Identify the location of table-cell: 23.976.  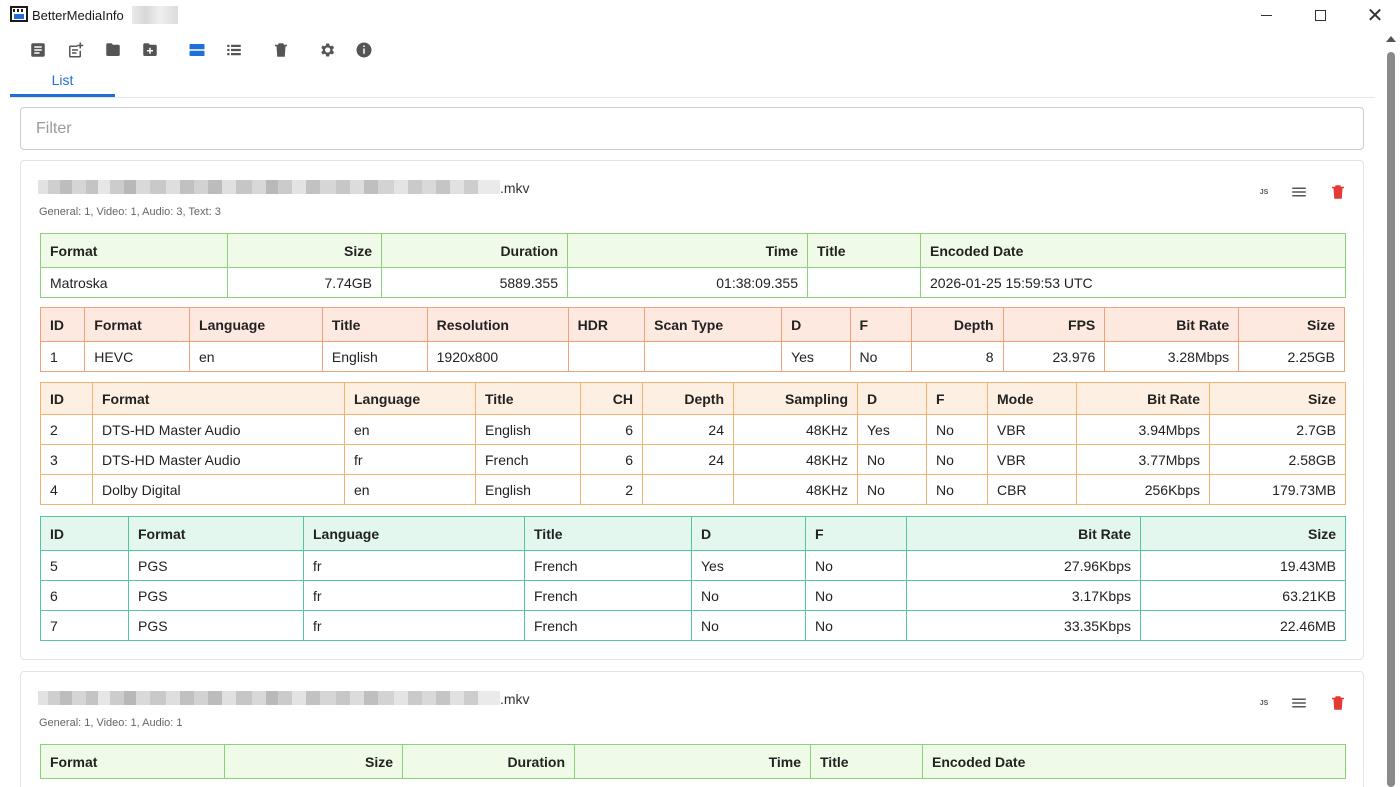
(1054, 356).